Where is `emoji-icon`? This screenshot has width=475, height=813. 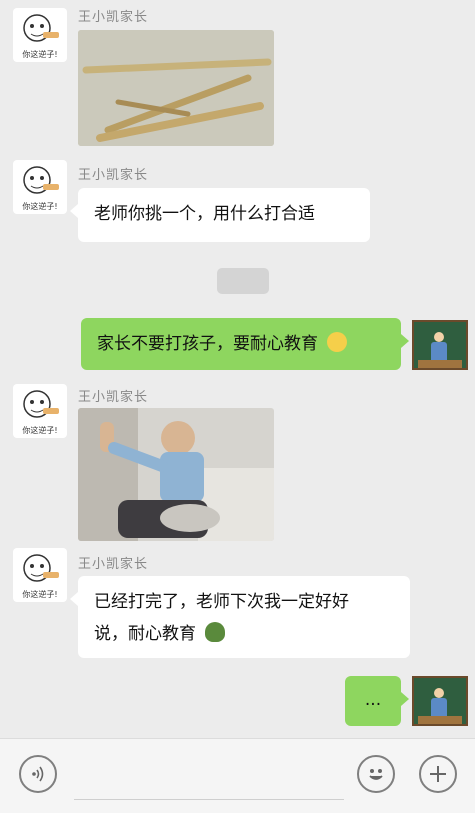
emoji-icon is located at coordinates (376, 774).